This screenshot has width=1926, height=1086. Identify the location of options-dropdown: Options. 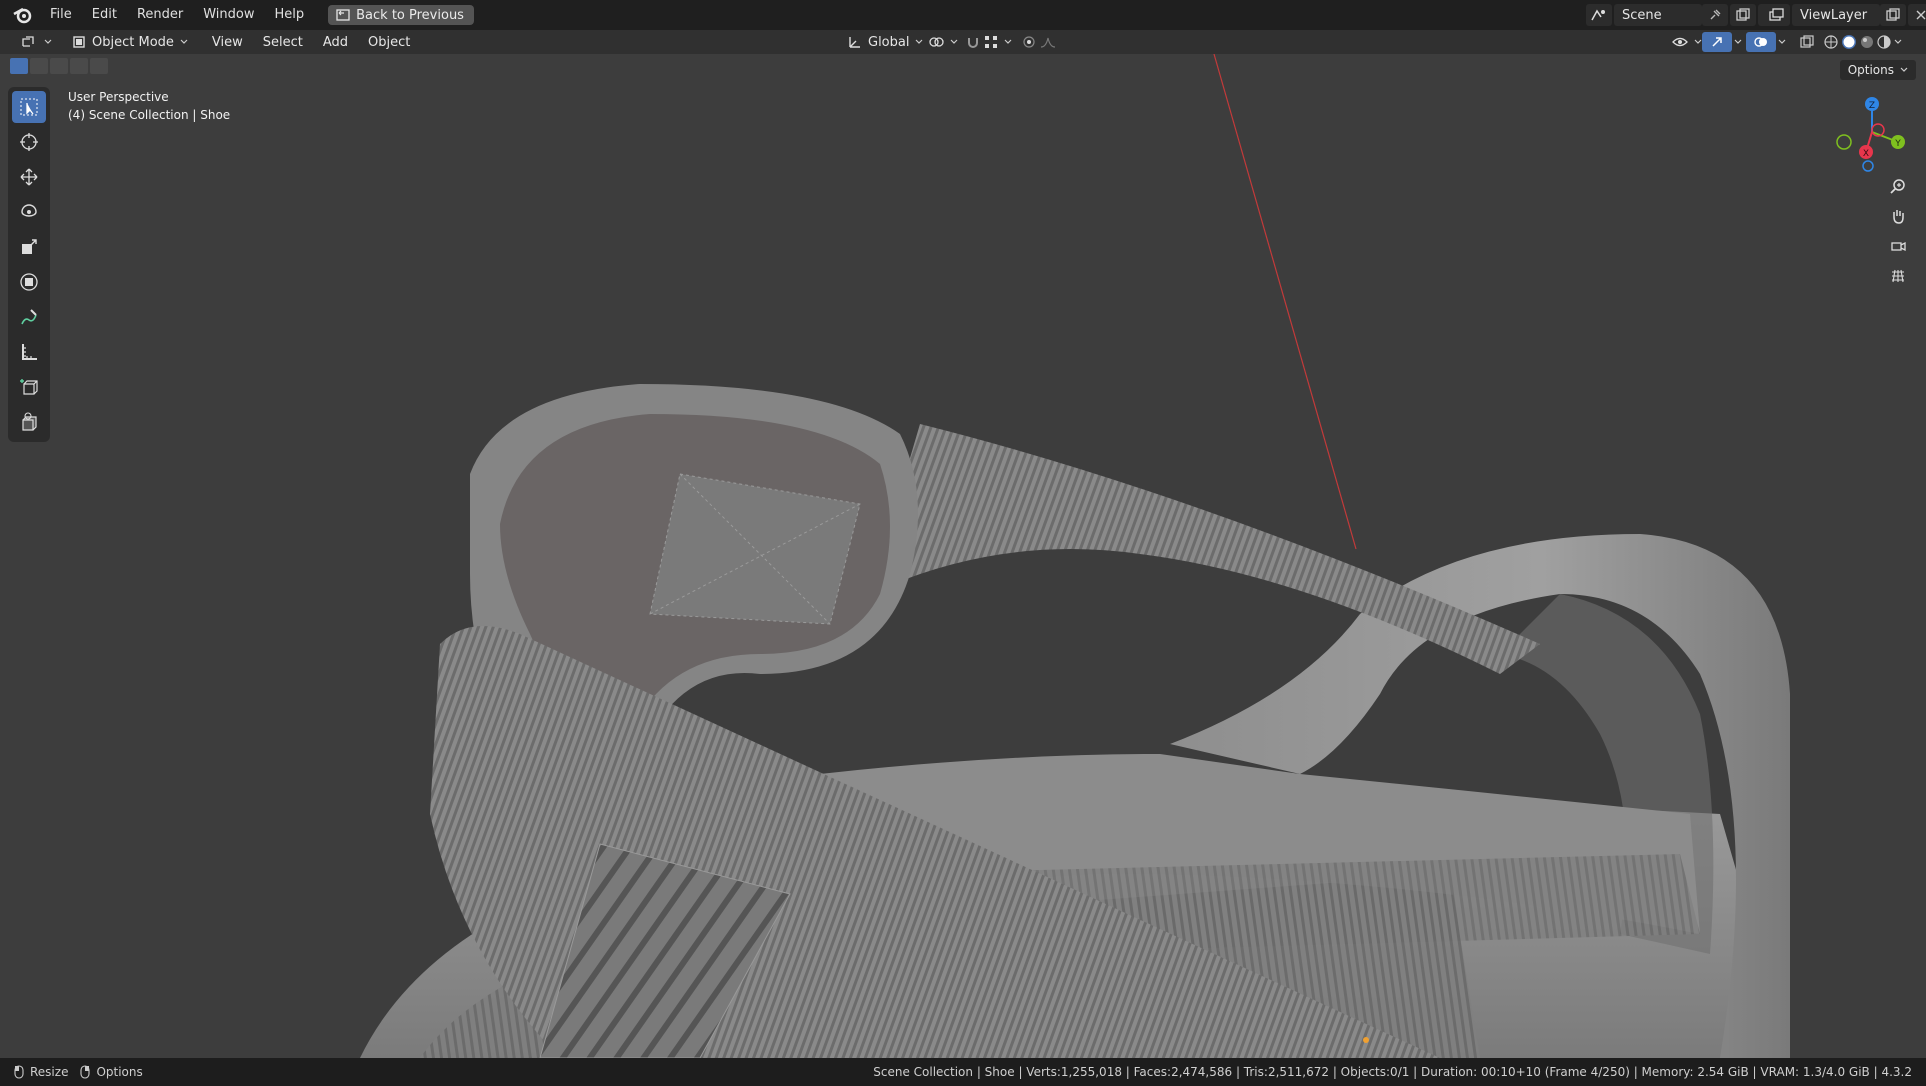
(1877, 70).